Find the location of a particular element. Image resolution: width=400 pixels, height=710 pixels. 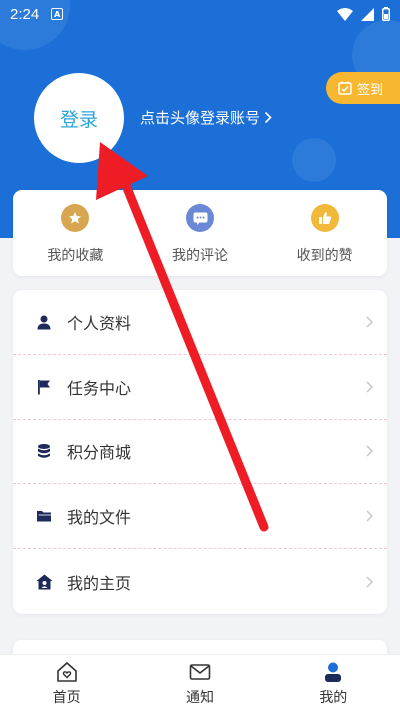

checkin-label: 签到 is located at coordinates (370, 90).